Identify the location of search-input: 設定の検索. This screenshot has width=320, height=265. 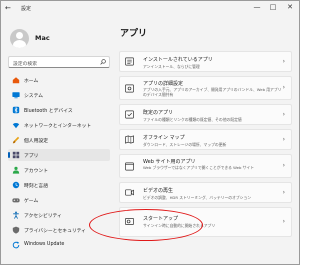
(59, 62).